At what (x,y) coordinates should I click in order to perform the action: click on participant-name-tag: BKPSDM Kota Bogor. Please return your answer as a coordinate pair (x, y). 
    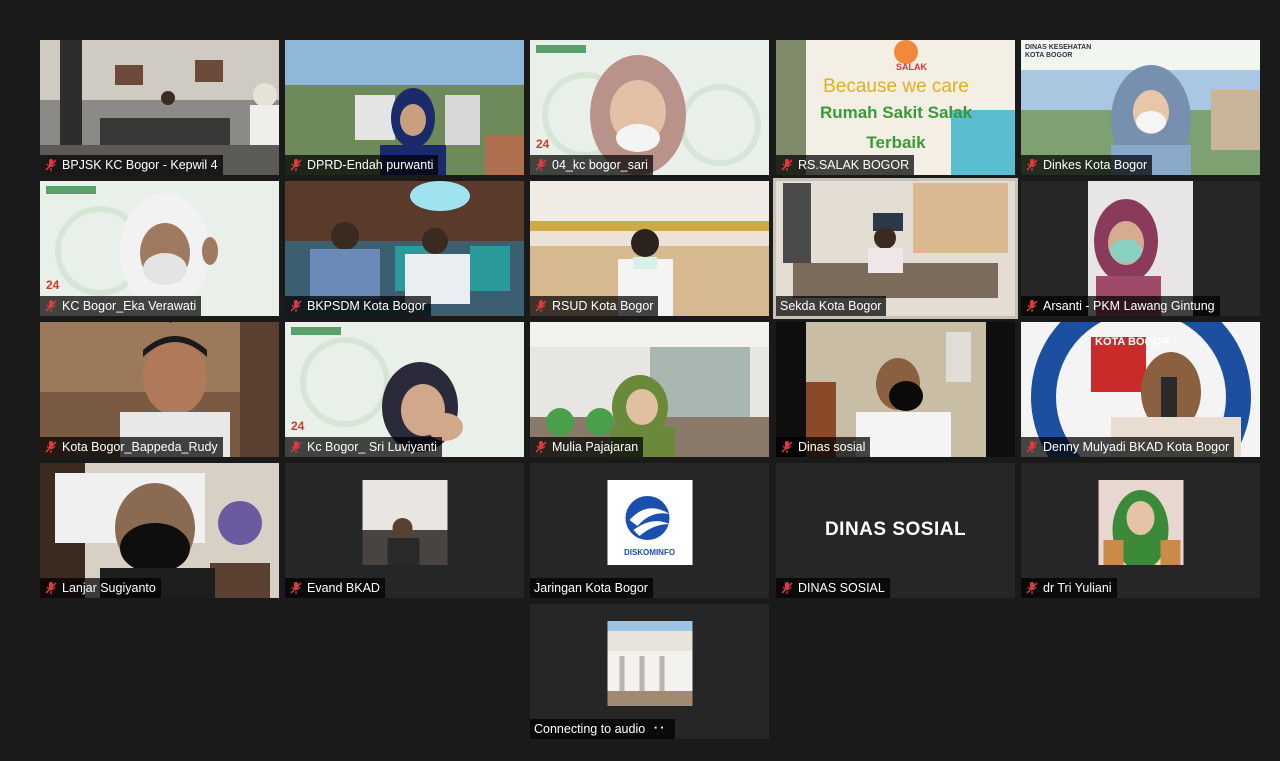
    Looking at the image, I should click on (358, 306).